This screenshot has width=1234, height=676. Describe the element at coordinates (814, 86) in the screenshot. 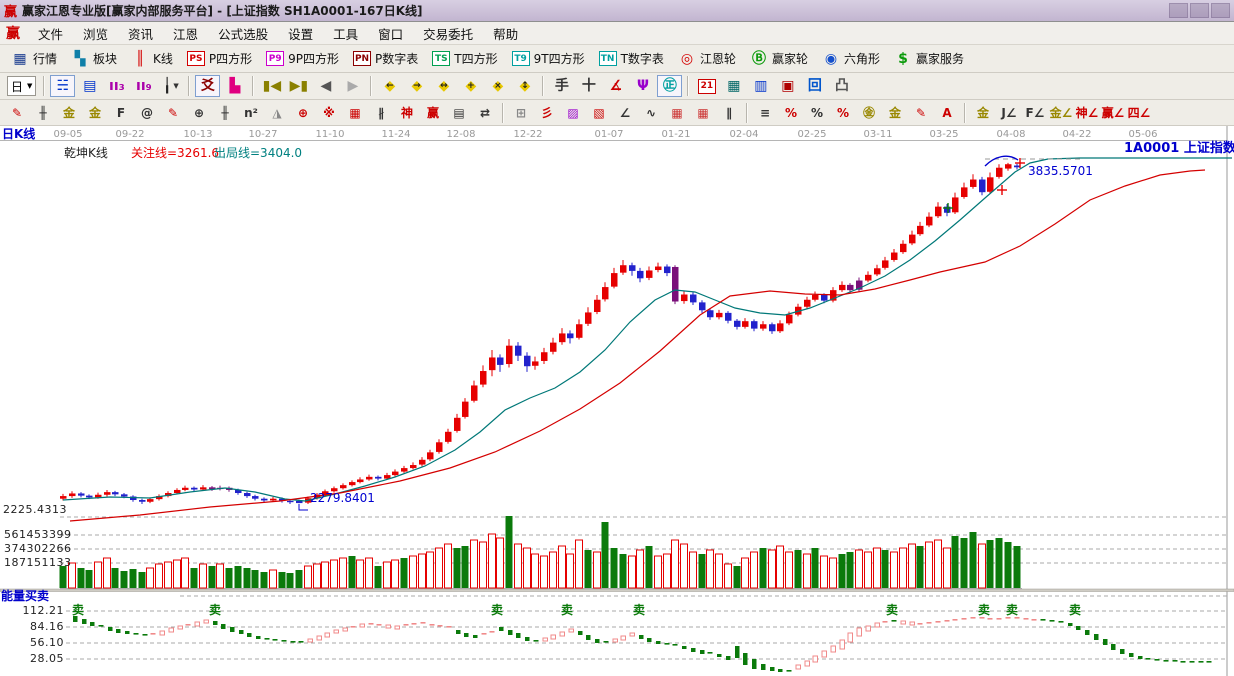

I see `windows-arrange-icon: 回` at that location.